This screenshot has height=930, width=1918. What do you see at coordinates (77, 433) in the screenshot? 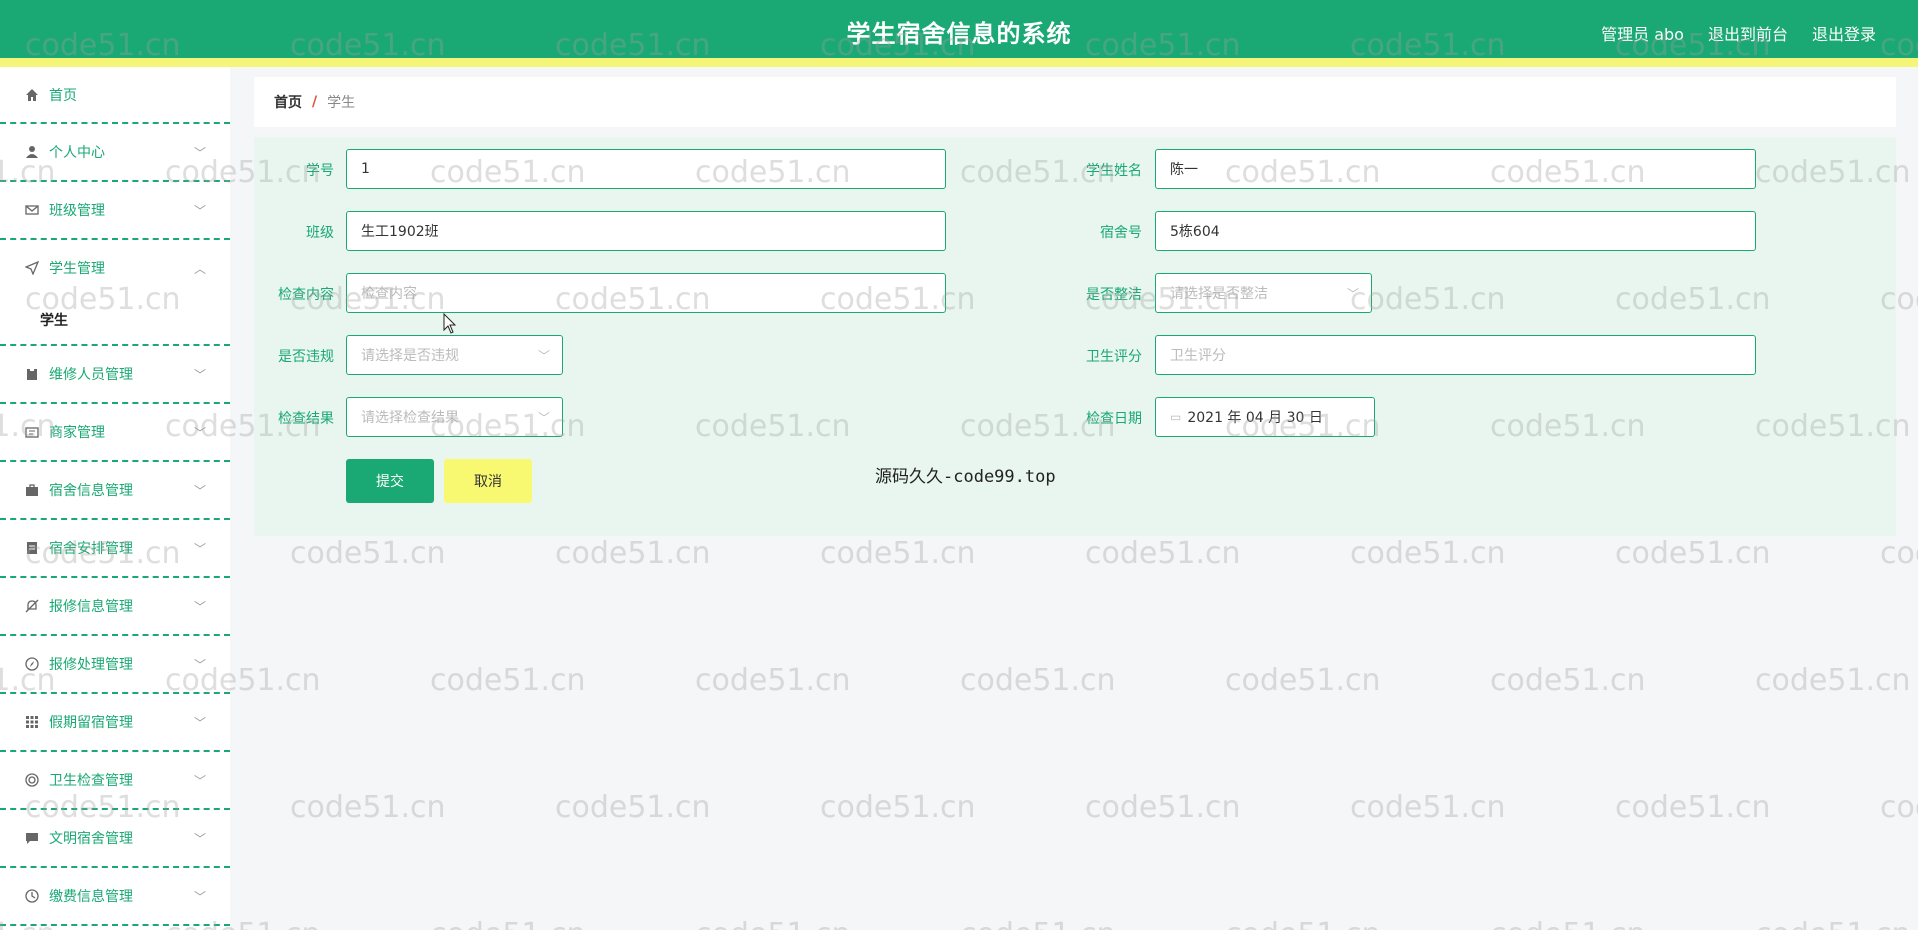
I see `sidebar-item-label: 商家管理` at bounding box center [77, 433].